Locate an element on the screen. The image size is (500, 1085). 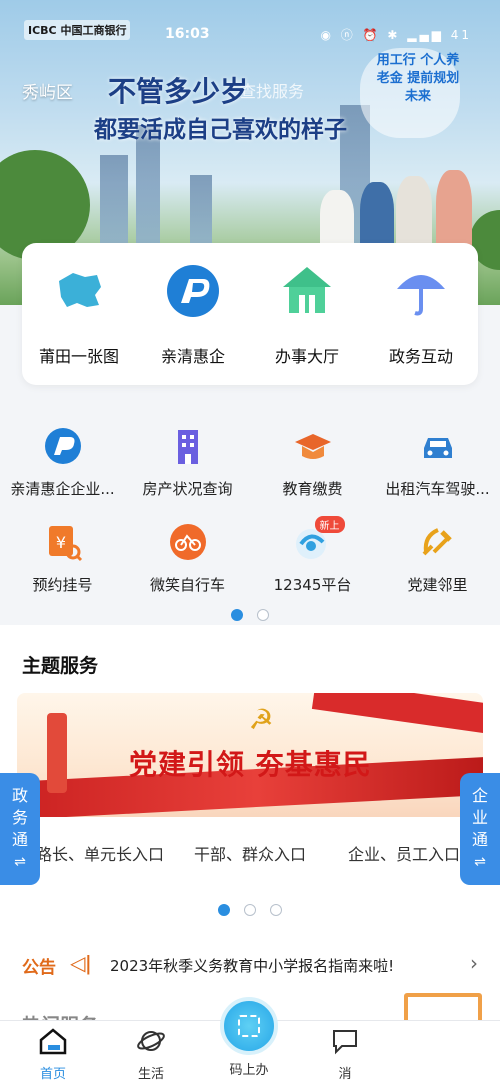
umbrella-icon is located at coordinates (421, 291).